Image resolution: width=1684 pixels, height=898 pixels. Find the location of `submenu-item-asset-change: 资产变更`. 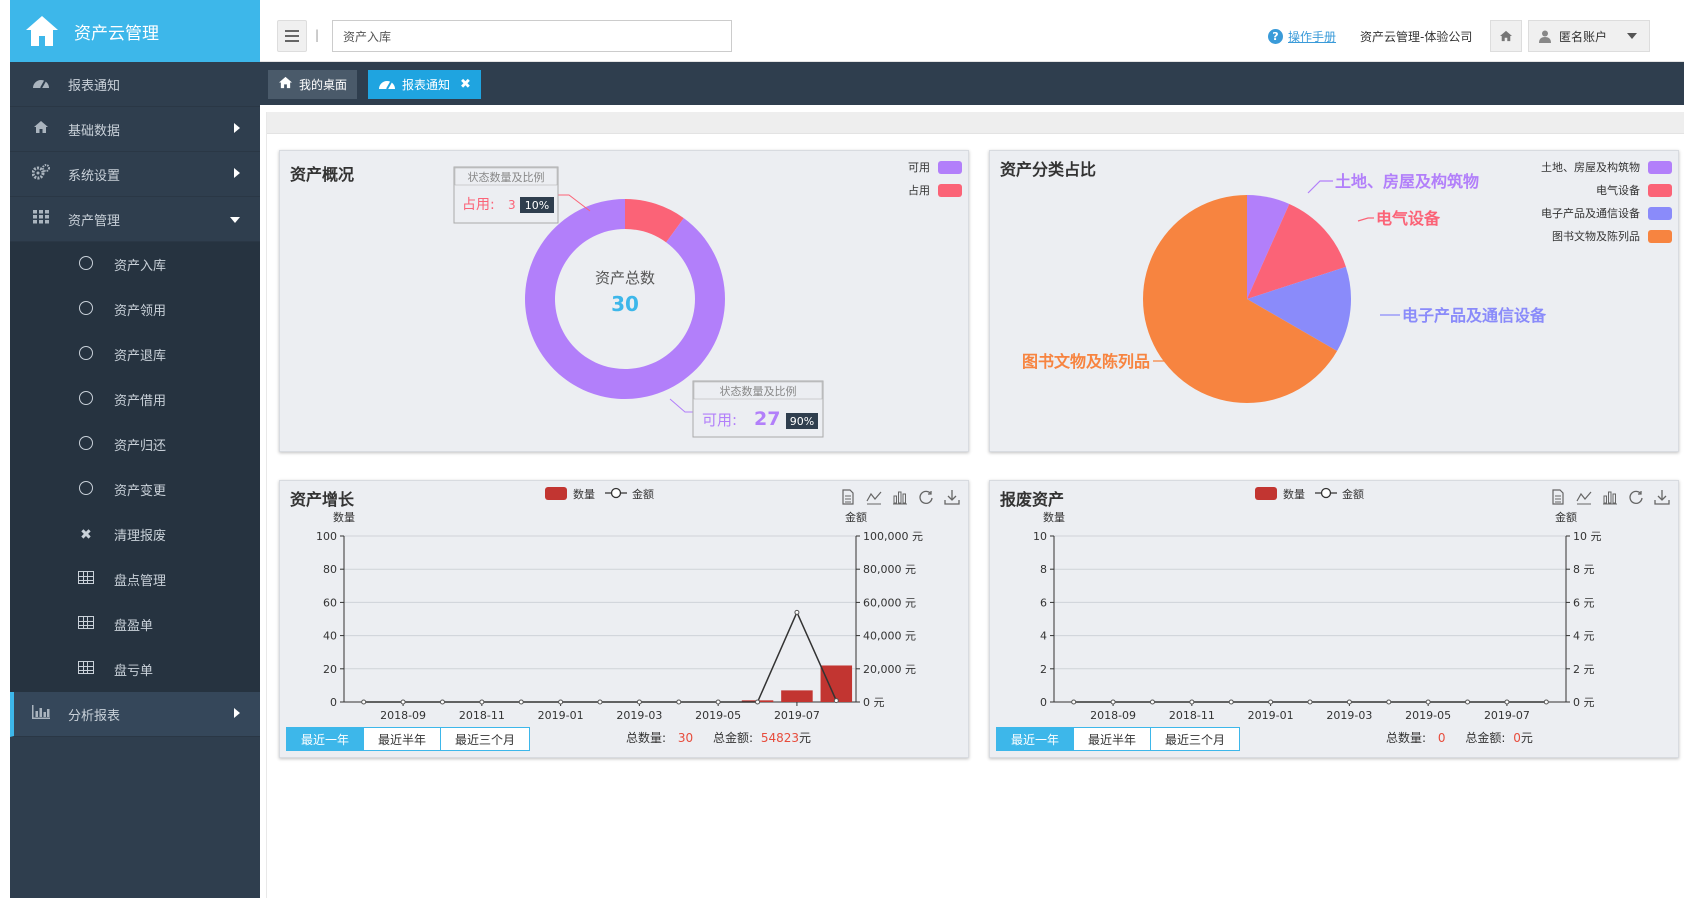

submenu-item-asset-change: 资产变更 is located at coordinates (135, 489).